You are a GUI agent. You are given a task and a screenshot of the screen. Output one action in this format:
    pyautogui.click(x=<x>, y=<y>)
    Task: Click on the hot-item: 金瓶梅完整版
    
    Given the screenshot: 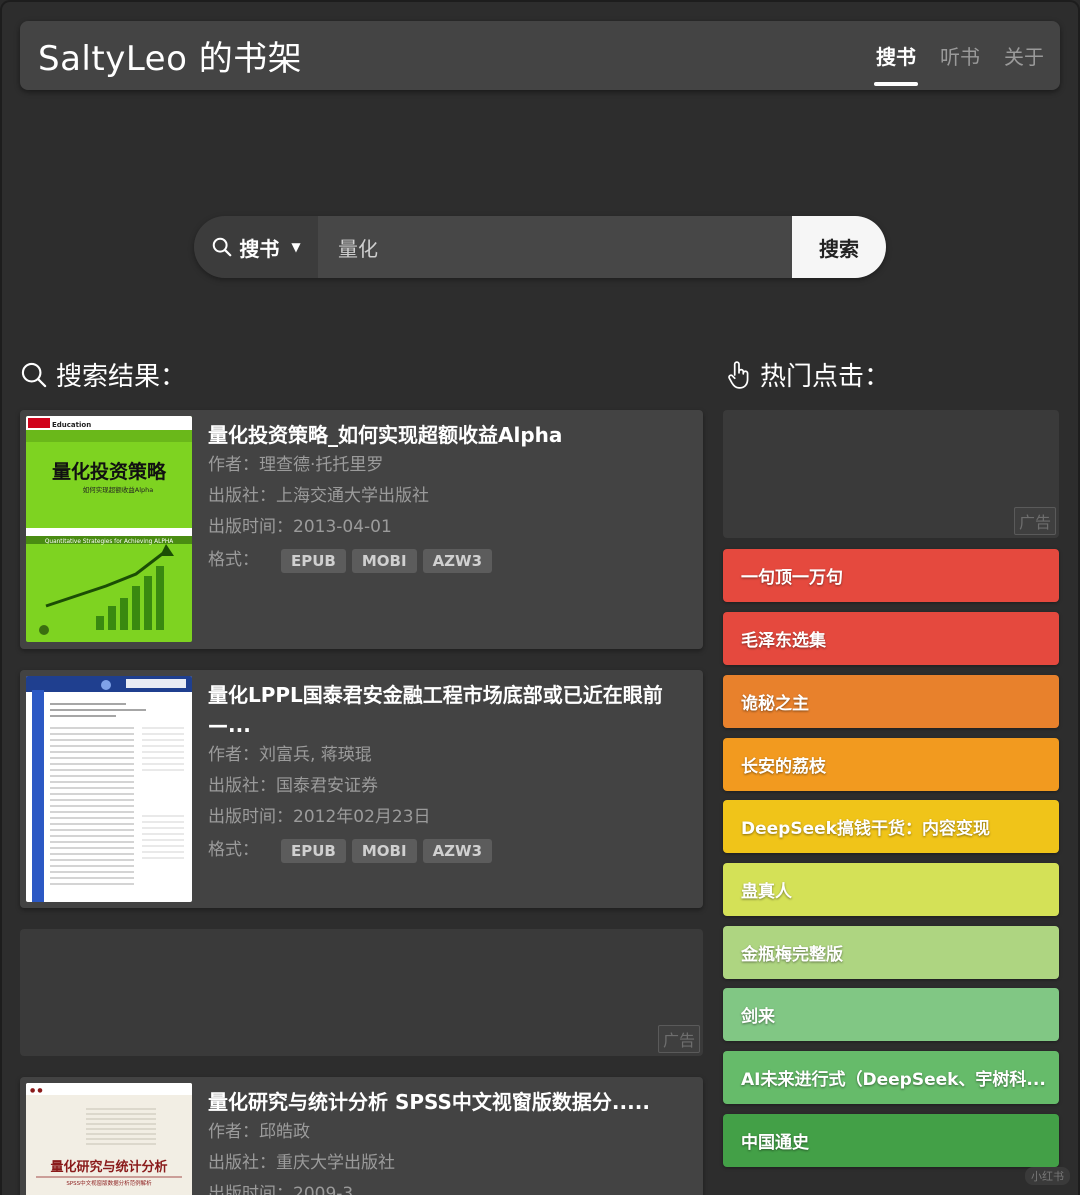 What is the action you would take?
    pyautogui.click(x=891, y=952)
    